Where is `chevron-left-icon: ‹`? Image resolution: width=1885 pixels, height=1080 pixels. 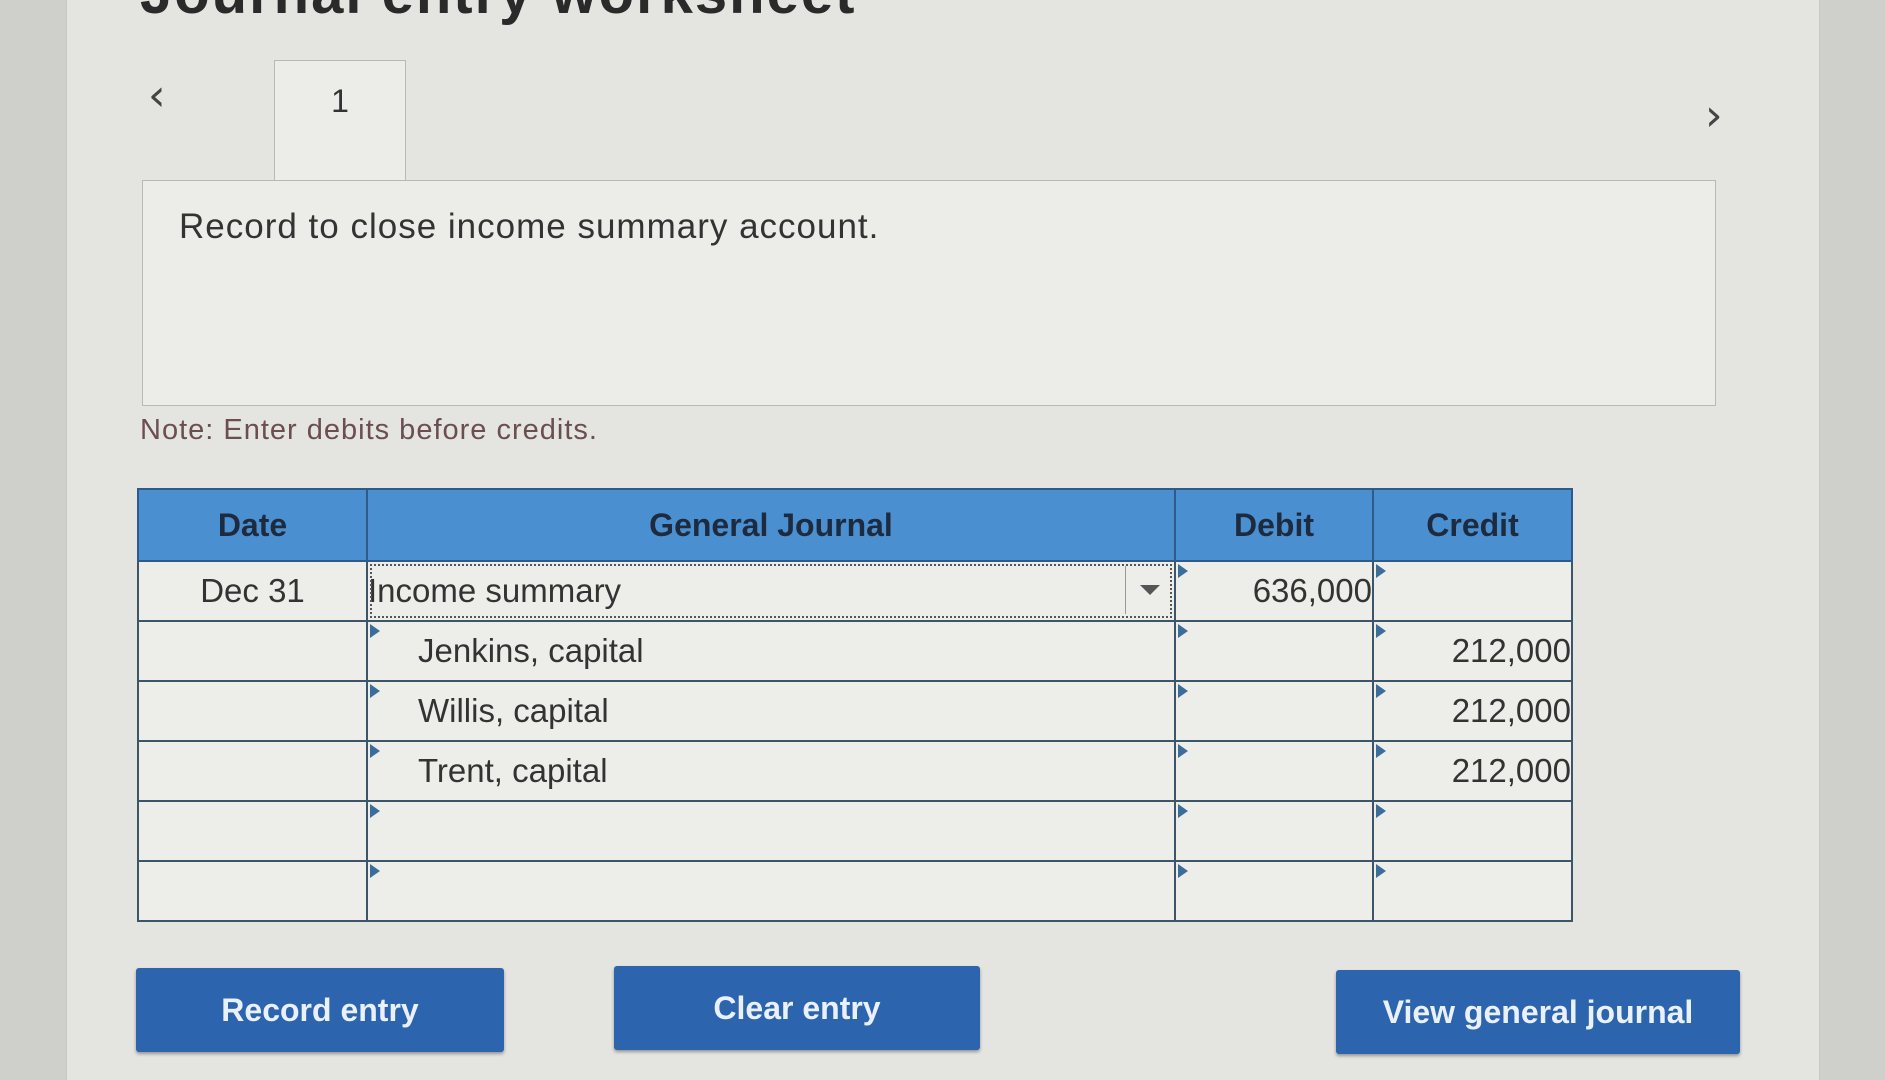
chevron-left-icon: ‹ is located at coordinates (157, 95).